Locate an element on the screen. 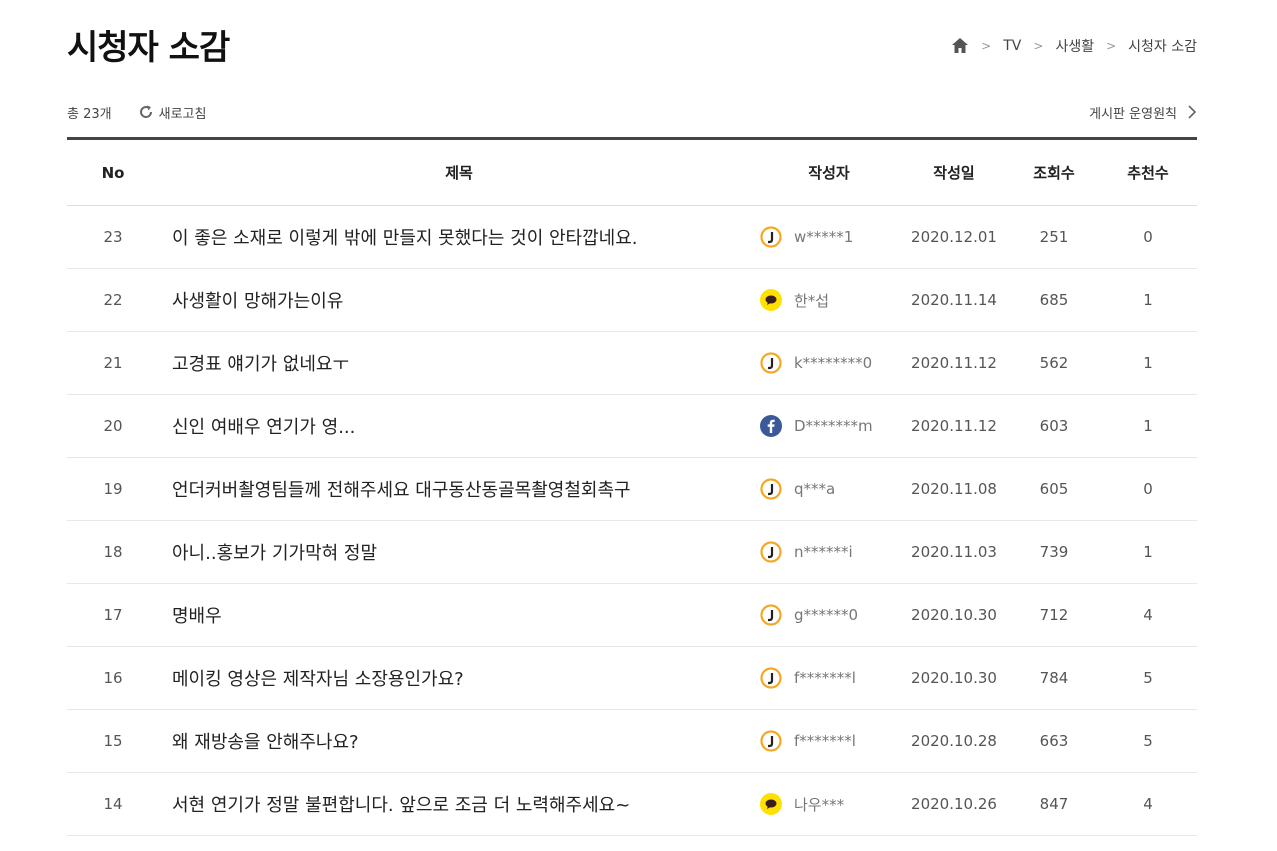 This screenshot has width=1277, height=851. board-rules-label: 게시판 운영원칙 is located at coordinates (1133, 114).